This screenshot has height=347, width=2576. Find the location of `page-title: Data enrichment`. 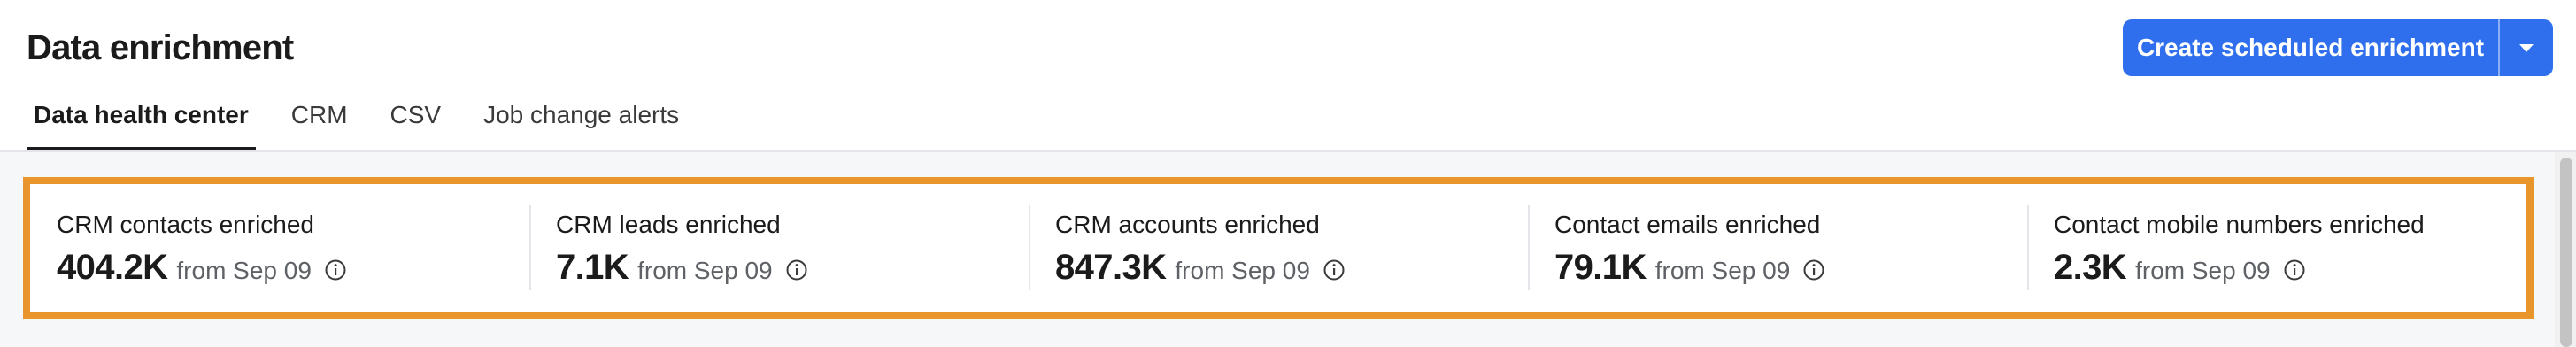

page-title: Data enrichment is located at coordinates (160, 47).